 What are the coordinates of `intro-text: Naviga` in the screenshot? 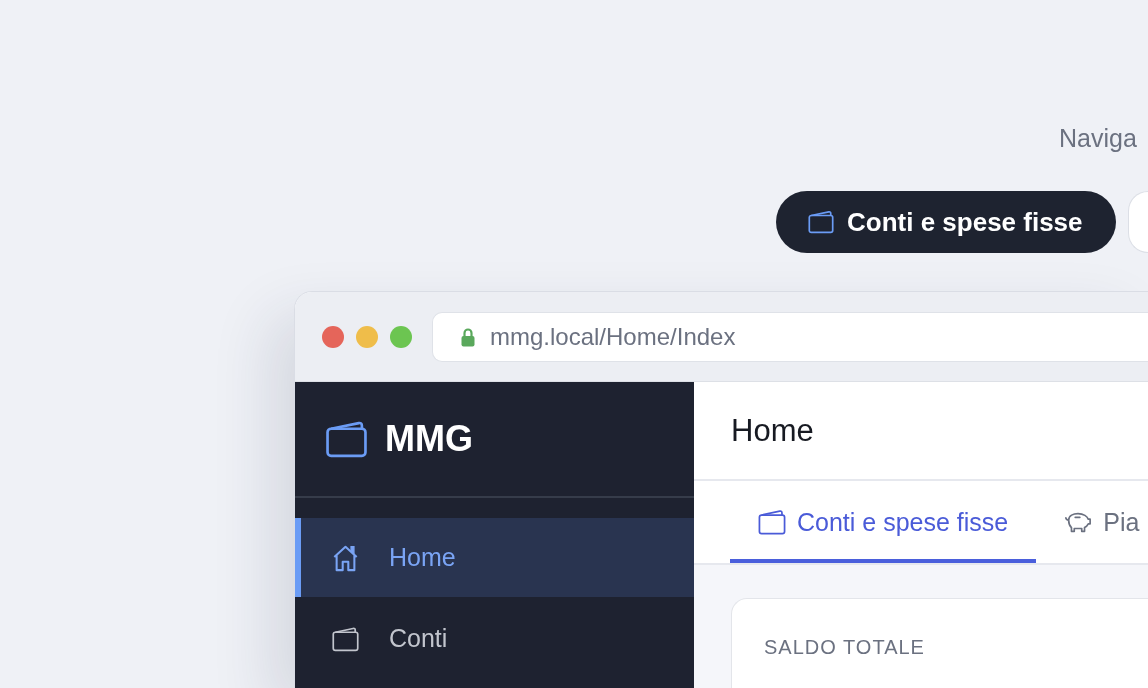 It's located at (1098, 138).